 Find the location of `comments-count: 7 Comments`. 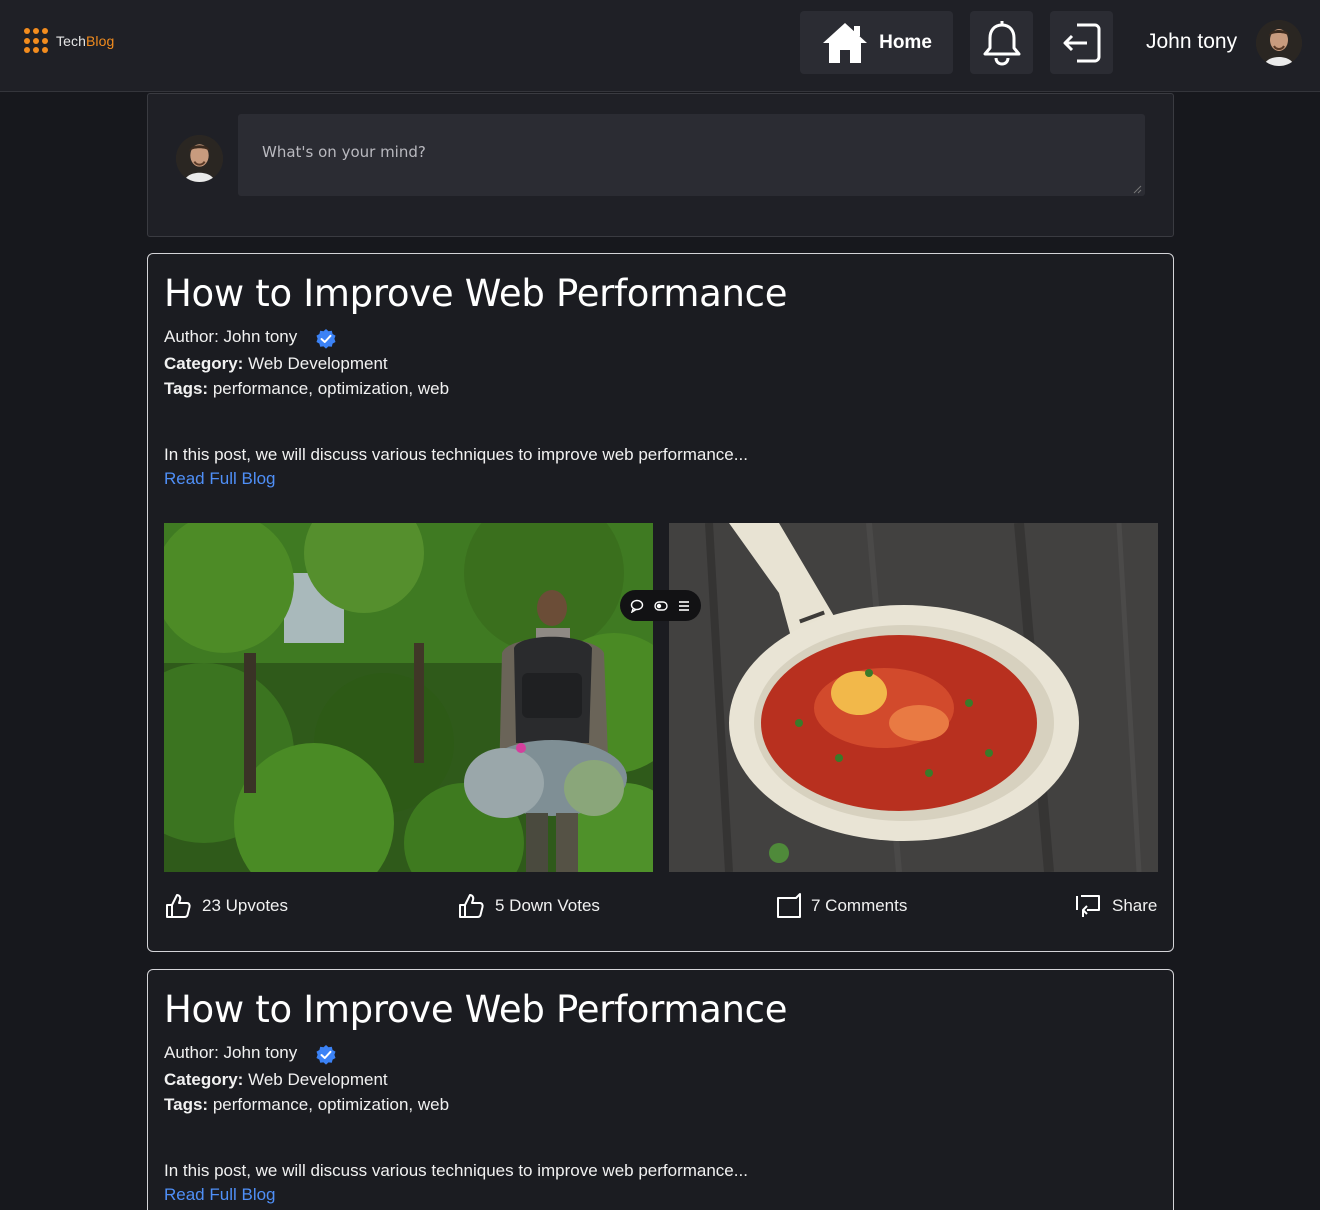

comments-count: 7 Comments is located at coordinates (859, 905).